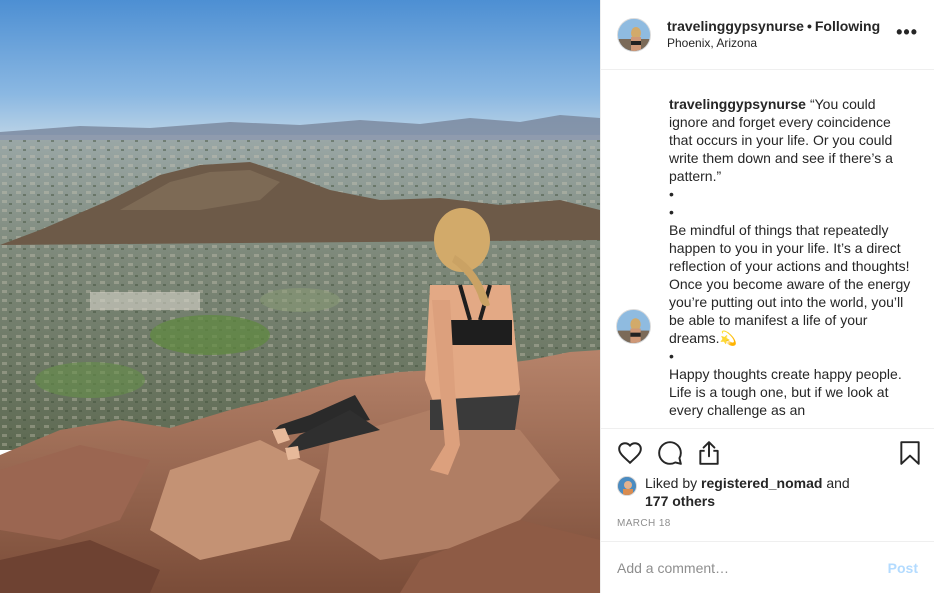 This screenshot has width=934, height=593. I want to click on dizzy-emoji-icon: 💫, so click(728, 338).